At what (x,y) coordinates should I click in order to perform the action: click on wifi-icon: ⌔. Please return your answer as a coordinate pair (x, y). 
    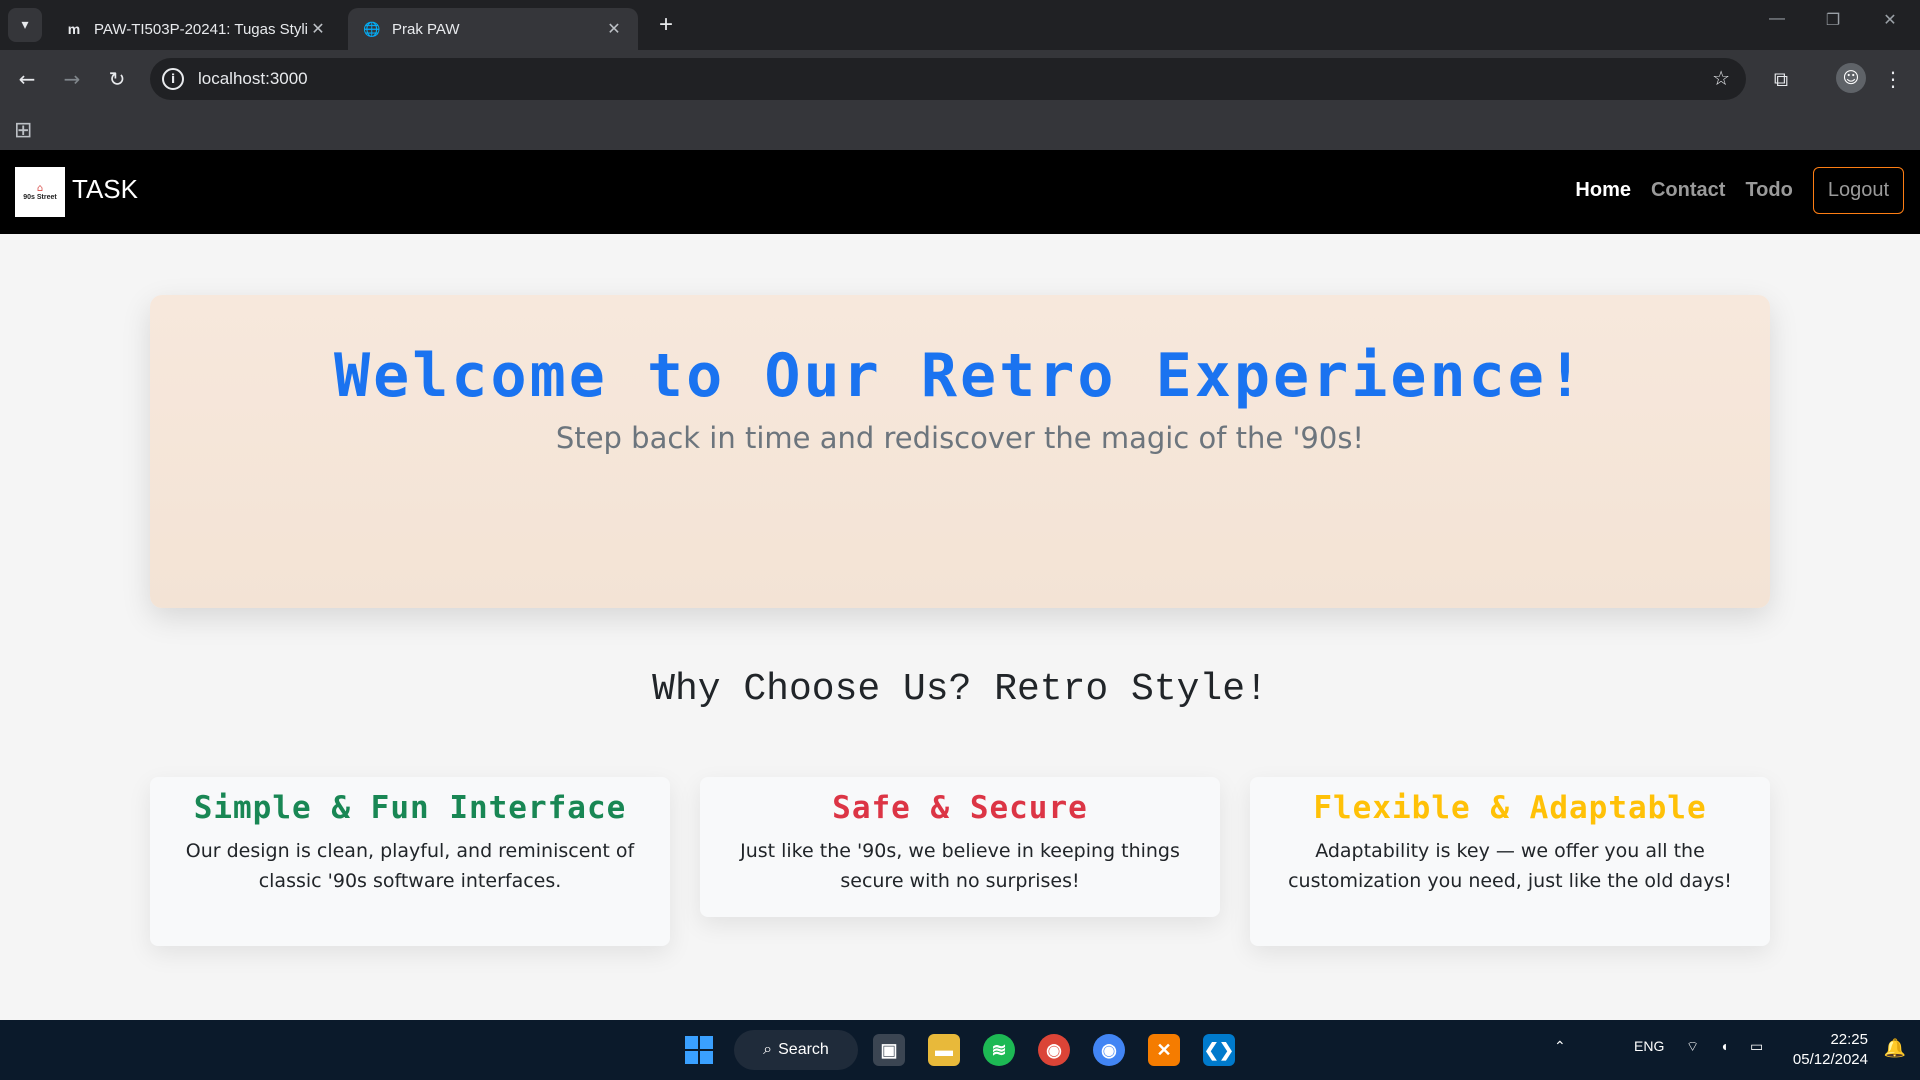
    Looking at the image, I should click on (1692, 1047).